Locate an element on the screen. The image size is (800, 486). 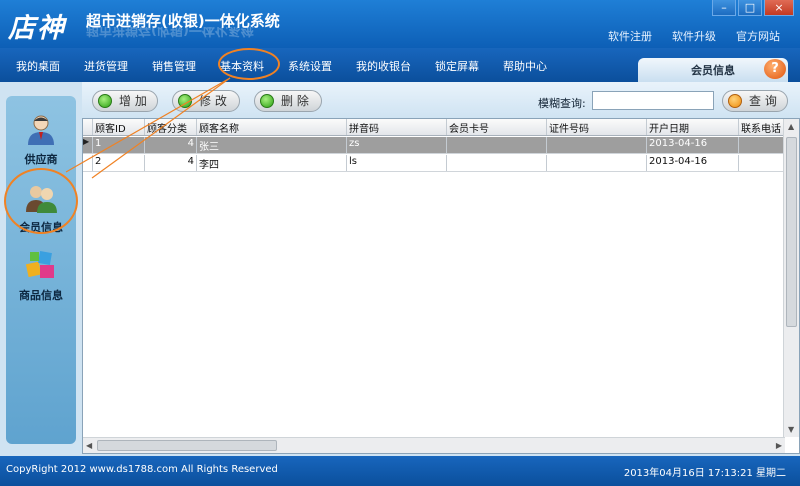
vertical-scrollbar: ▲ ▼ is located at coordinates (791, 278).